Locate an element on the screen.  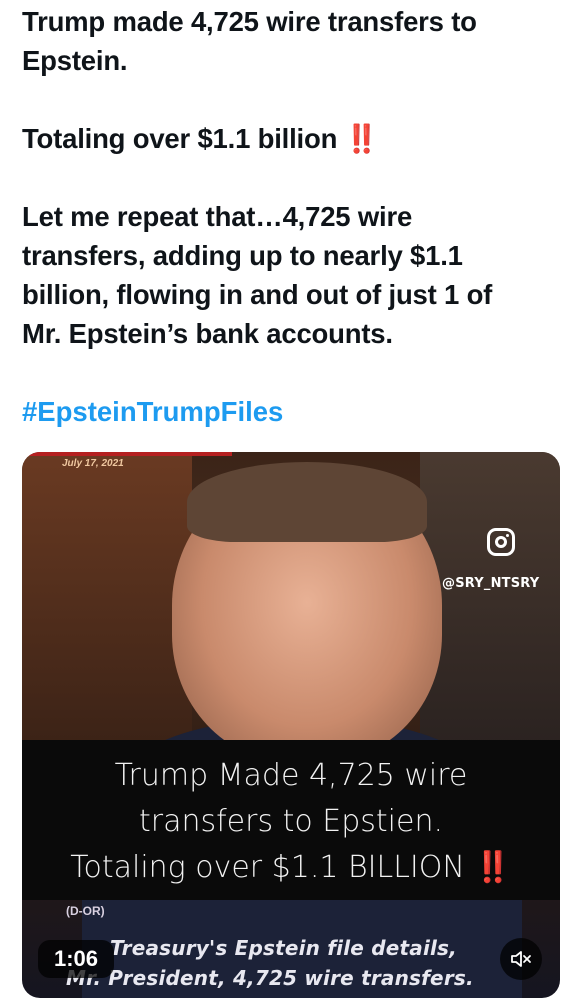
post-line: Trump made 4,725 wire transfers to is located at coordinates (249, 21).